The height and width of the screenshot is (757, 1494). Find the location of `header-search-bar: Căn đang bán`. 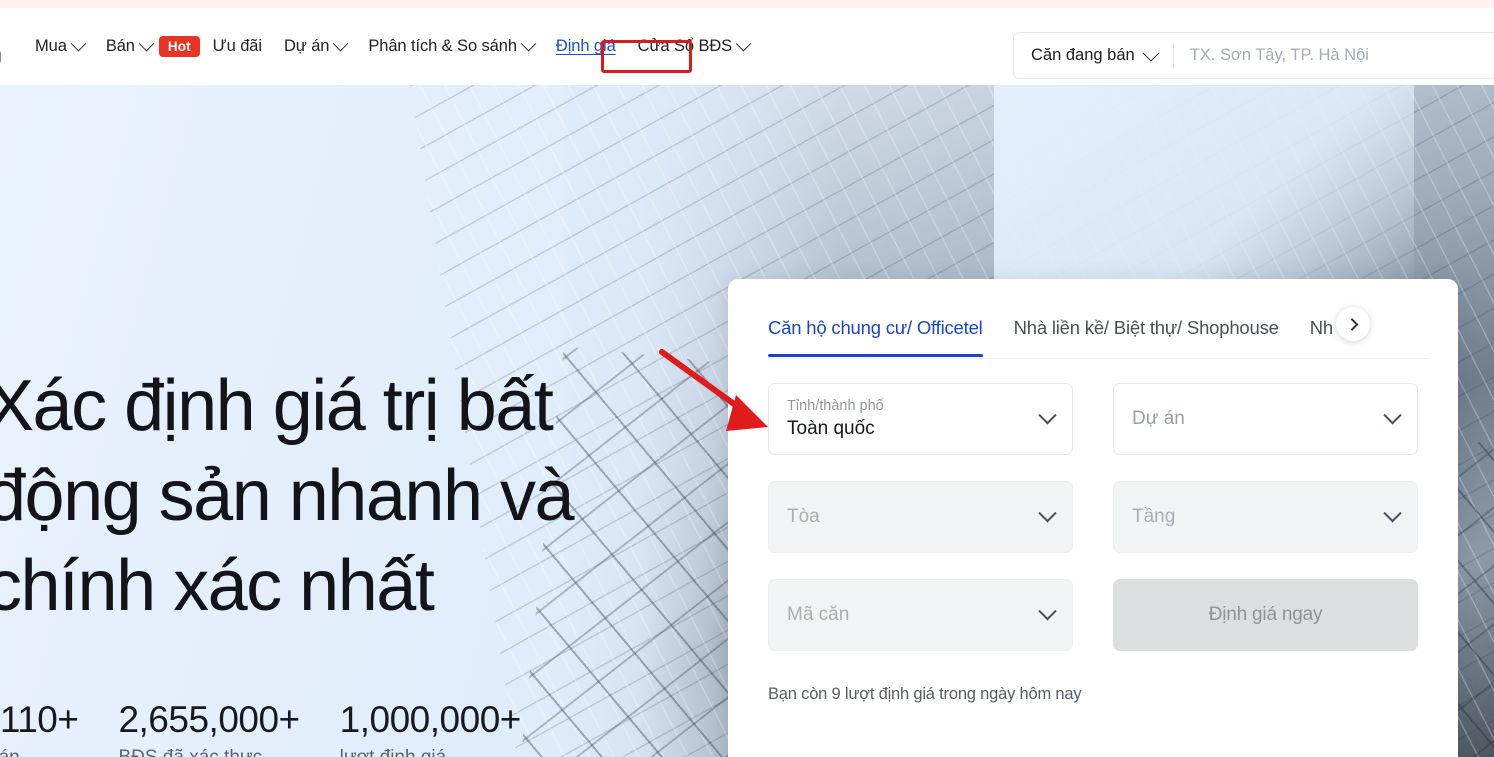

header-search-bar: Căn đang bán is located at coordinates (1253, 55).